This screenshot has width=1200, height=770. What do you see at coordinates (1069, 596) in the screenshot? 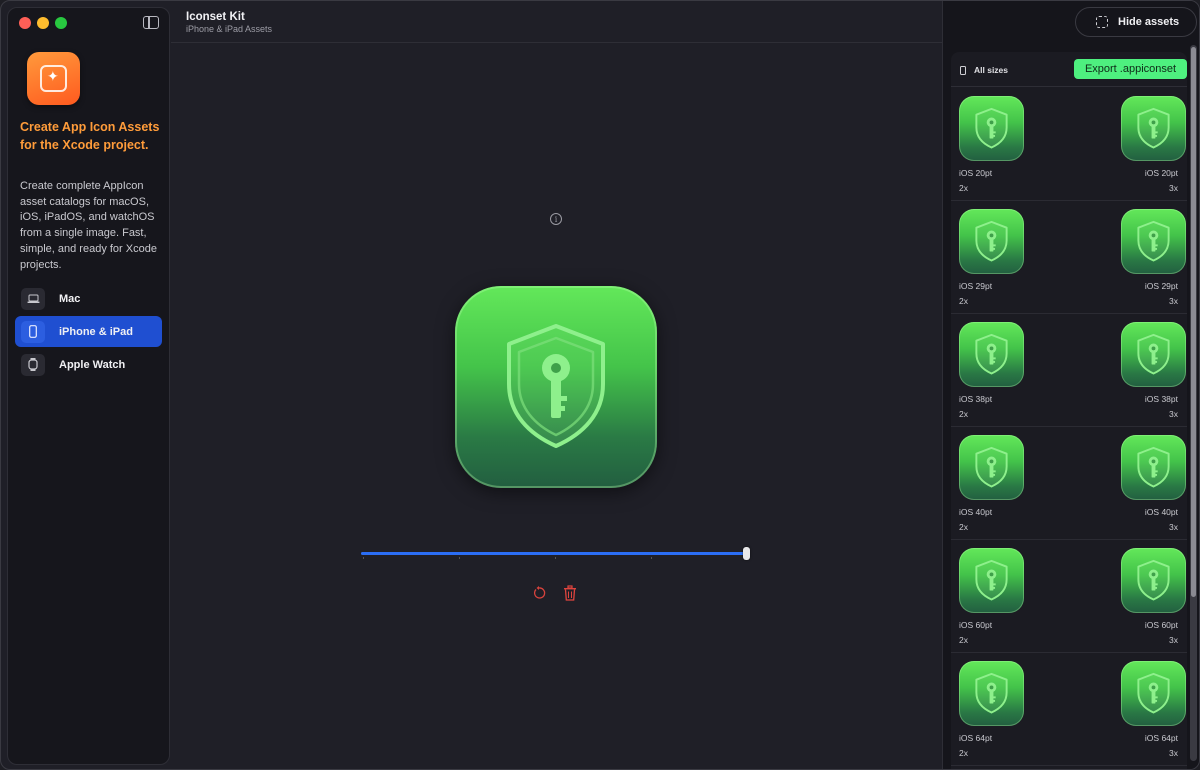
I see `asset-row: iOS 60pt 2x iOS 60pt 3x` at bounding box center [1069, 596].